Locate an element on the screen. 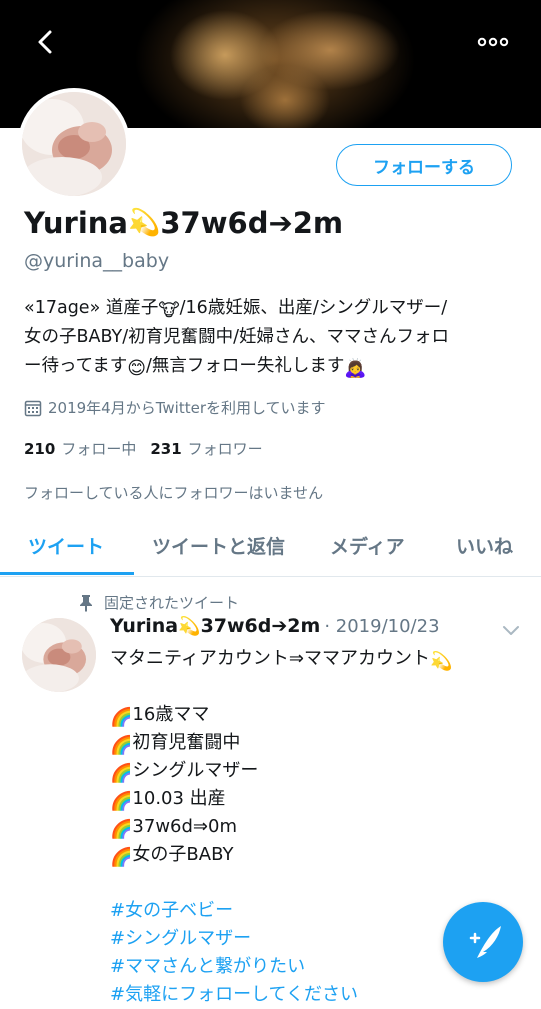 The width and height of the screenshot is (541, 1009). followers-link: 231 フォロワー is located at coordinates (206, 448).